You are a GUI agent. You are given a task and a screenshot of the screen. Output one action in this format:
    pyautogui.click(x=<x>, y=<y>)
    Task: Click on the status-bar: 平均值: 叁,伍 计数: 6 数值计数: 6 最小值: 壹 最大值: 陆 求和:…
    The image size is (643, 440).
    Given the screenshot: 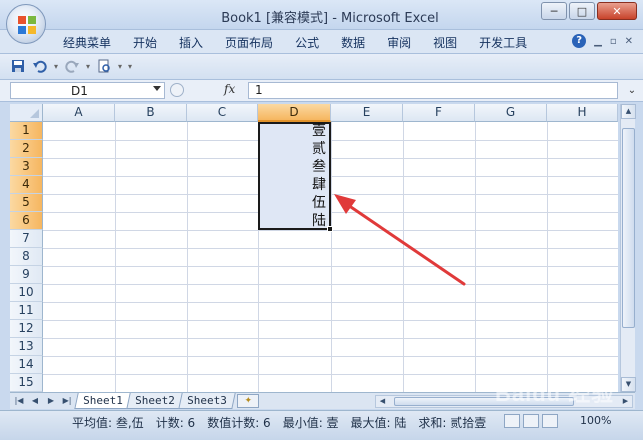 What is the action you would take?
    pyautogui.click(x=321, y=425)
    